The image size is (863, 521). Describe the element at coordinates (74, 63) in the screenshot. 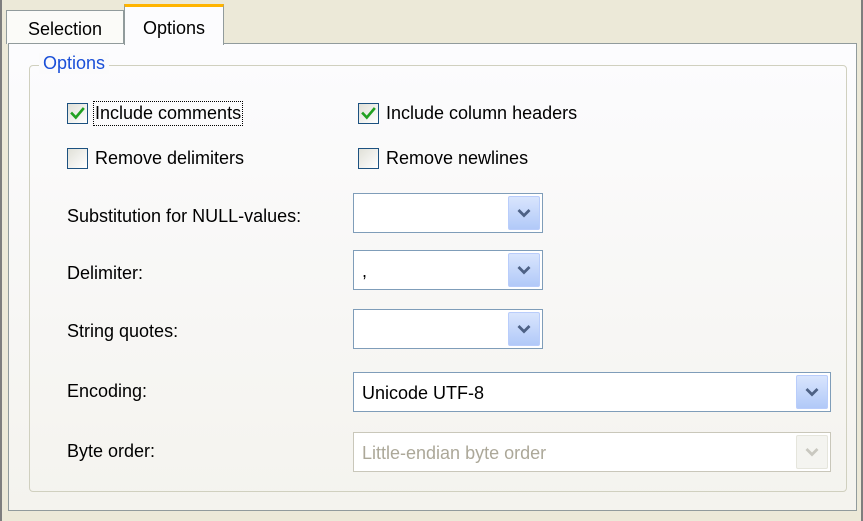

I see `groupbox-title: Options` at that location.